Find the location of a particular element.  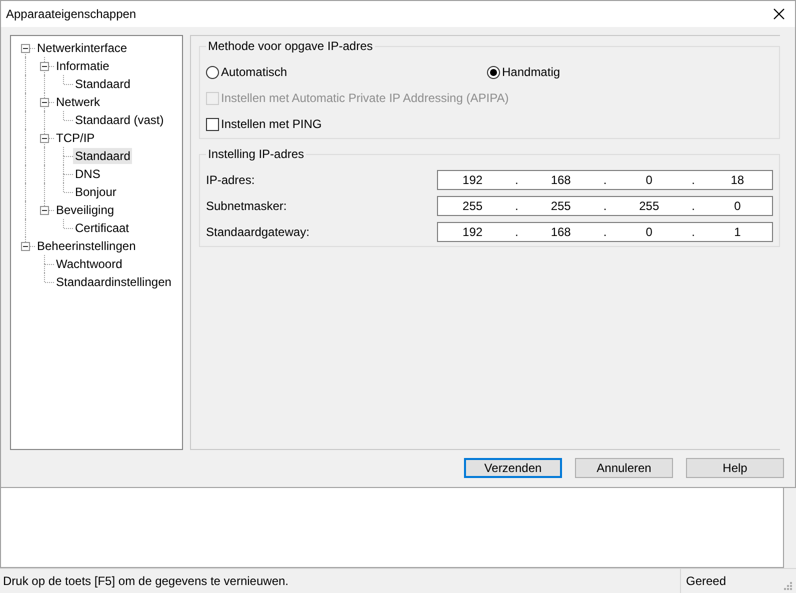

tree-item: Standaard (vast) is located at coordinates (119, 120).